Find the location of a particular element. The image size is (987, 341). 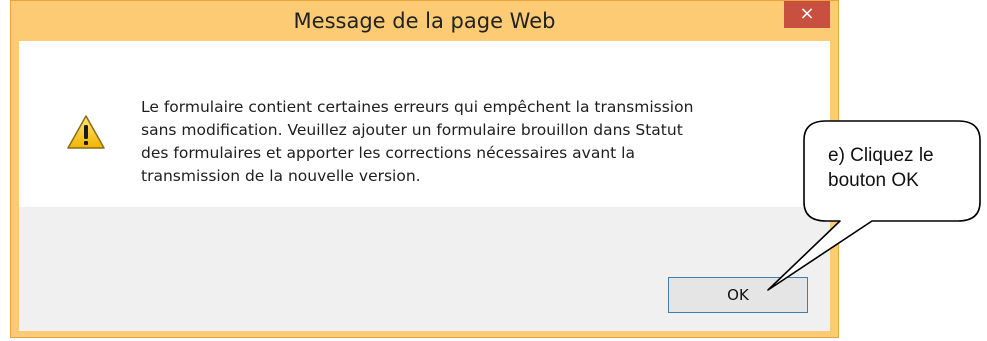

ok-button: OK is located at coordinates (738, 295).